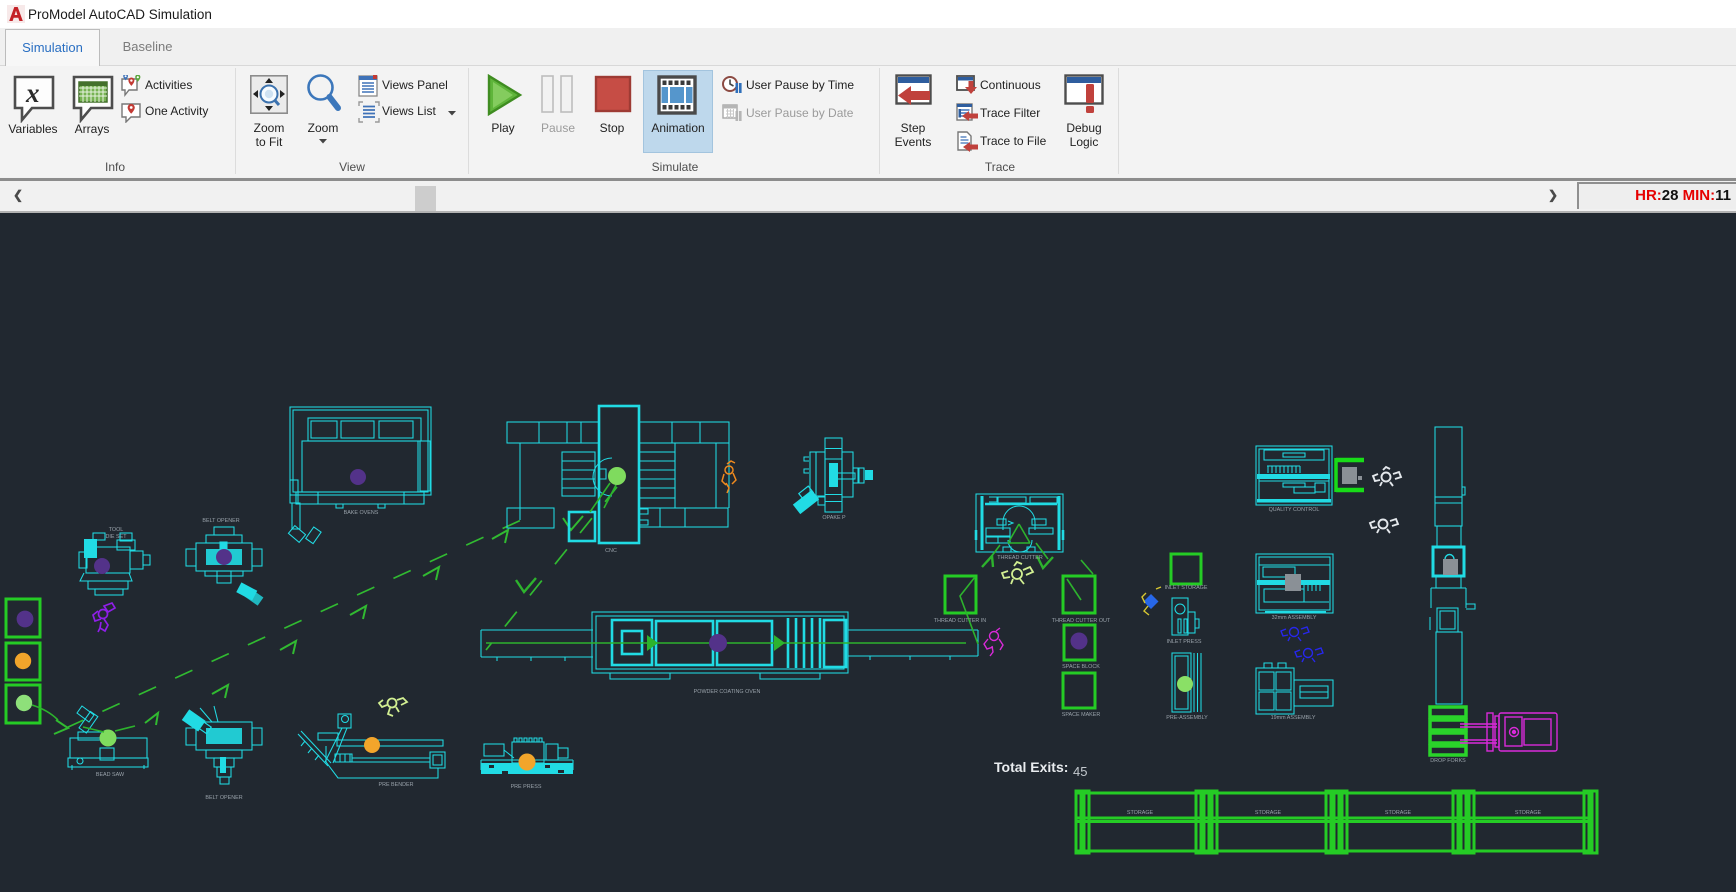 The image size is (1736, 892). Describe the element at coordinates (1294, 510) in the screenshot. I see `svg-text: QUALITY CONTROL` at that location.